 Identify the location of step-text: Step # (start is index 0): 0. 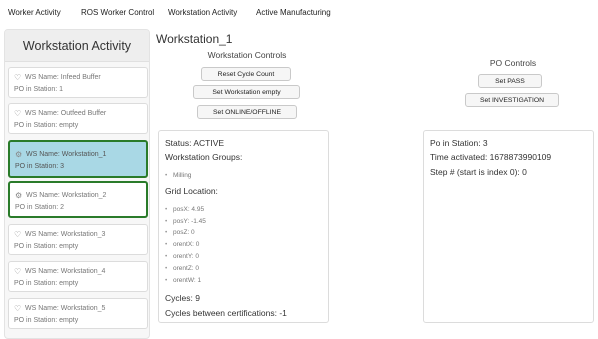
(478, 172).